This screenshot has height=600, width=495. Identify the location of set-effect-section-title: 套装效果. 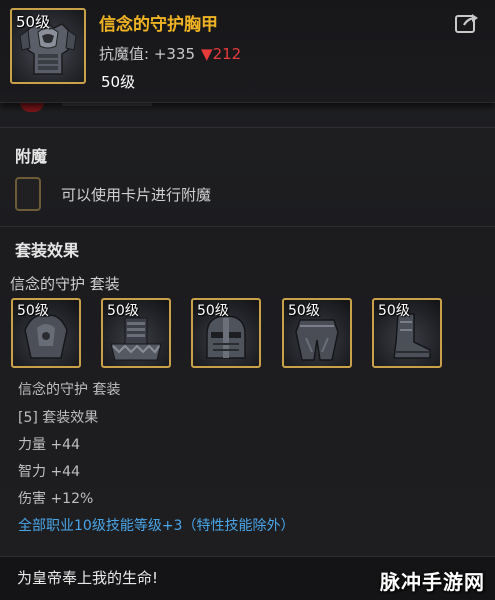
(47, 250).